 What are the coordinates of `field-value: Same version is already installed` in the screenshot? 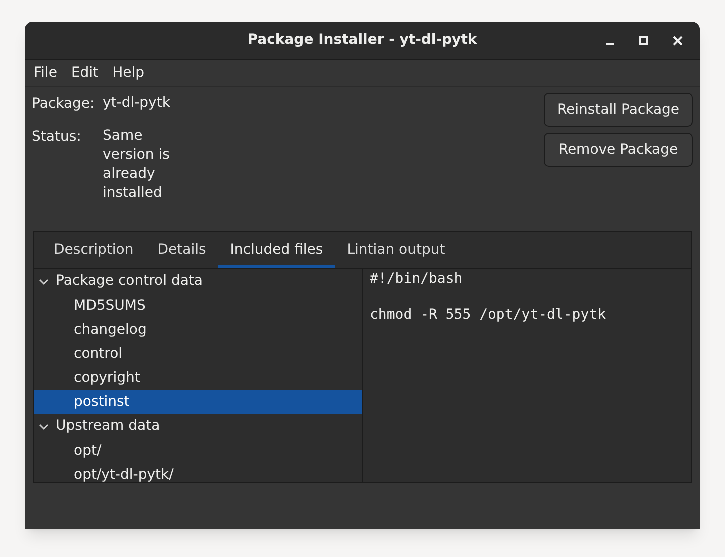 It's located at (137, 165).